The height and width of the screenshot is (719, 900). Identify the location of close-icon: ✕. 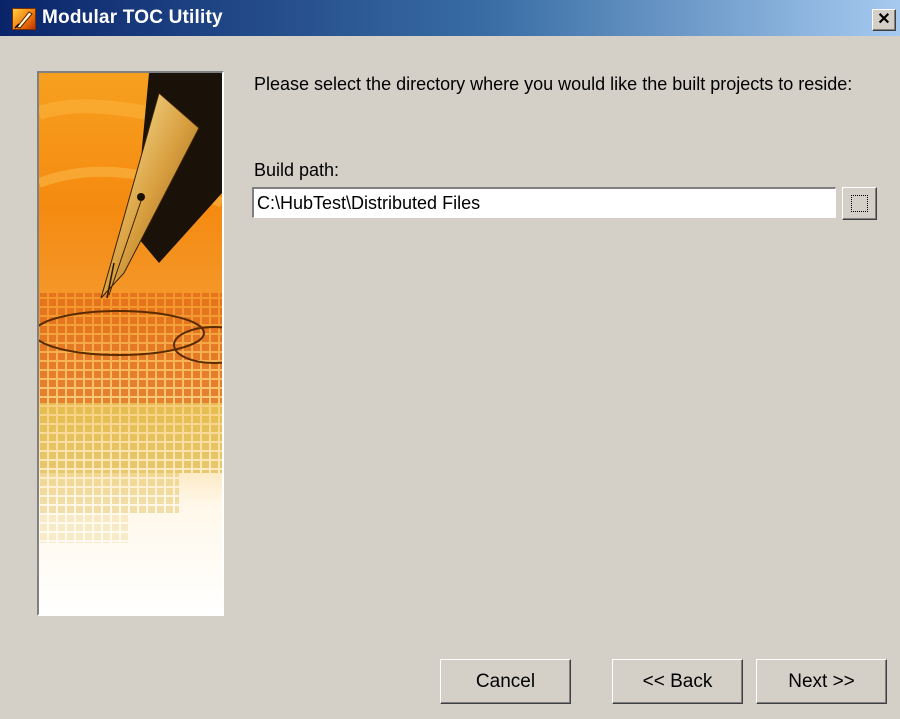
(884, 19).